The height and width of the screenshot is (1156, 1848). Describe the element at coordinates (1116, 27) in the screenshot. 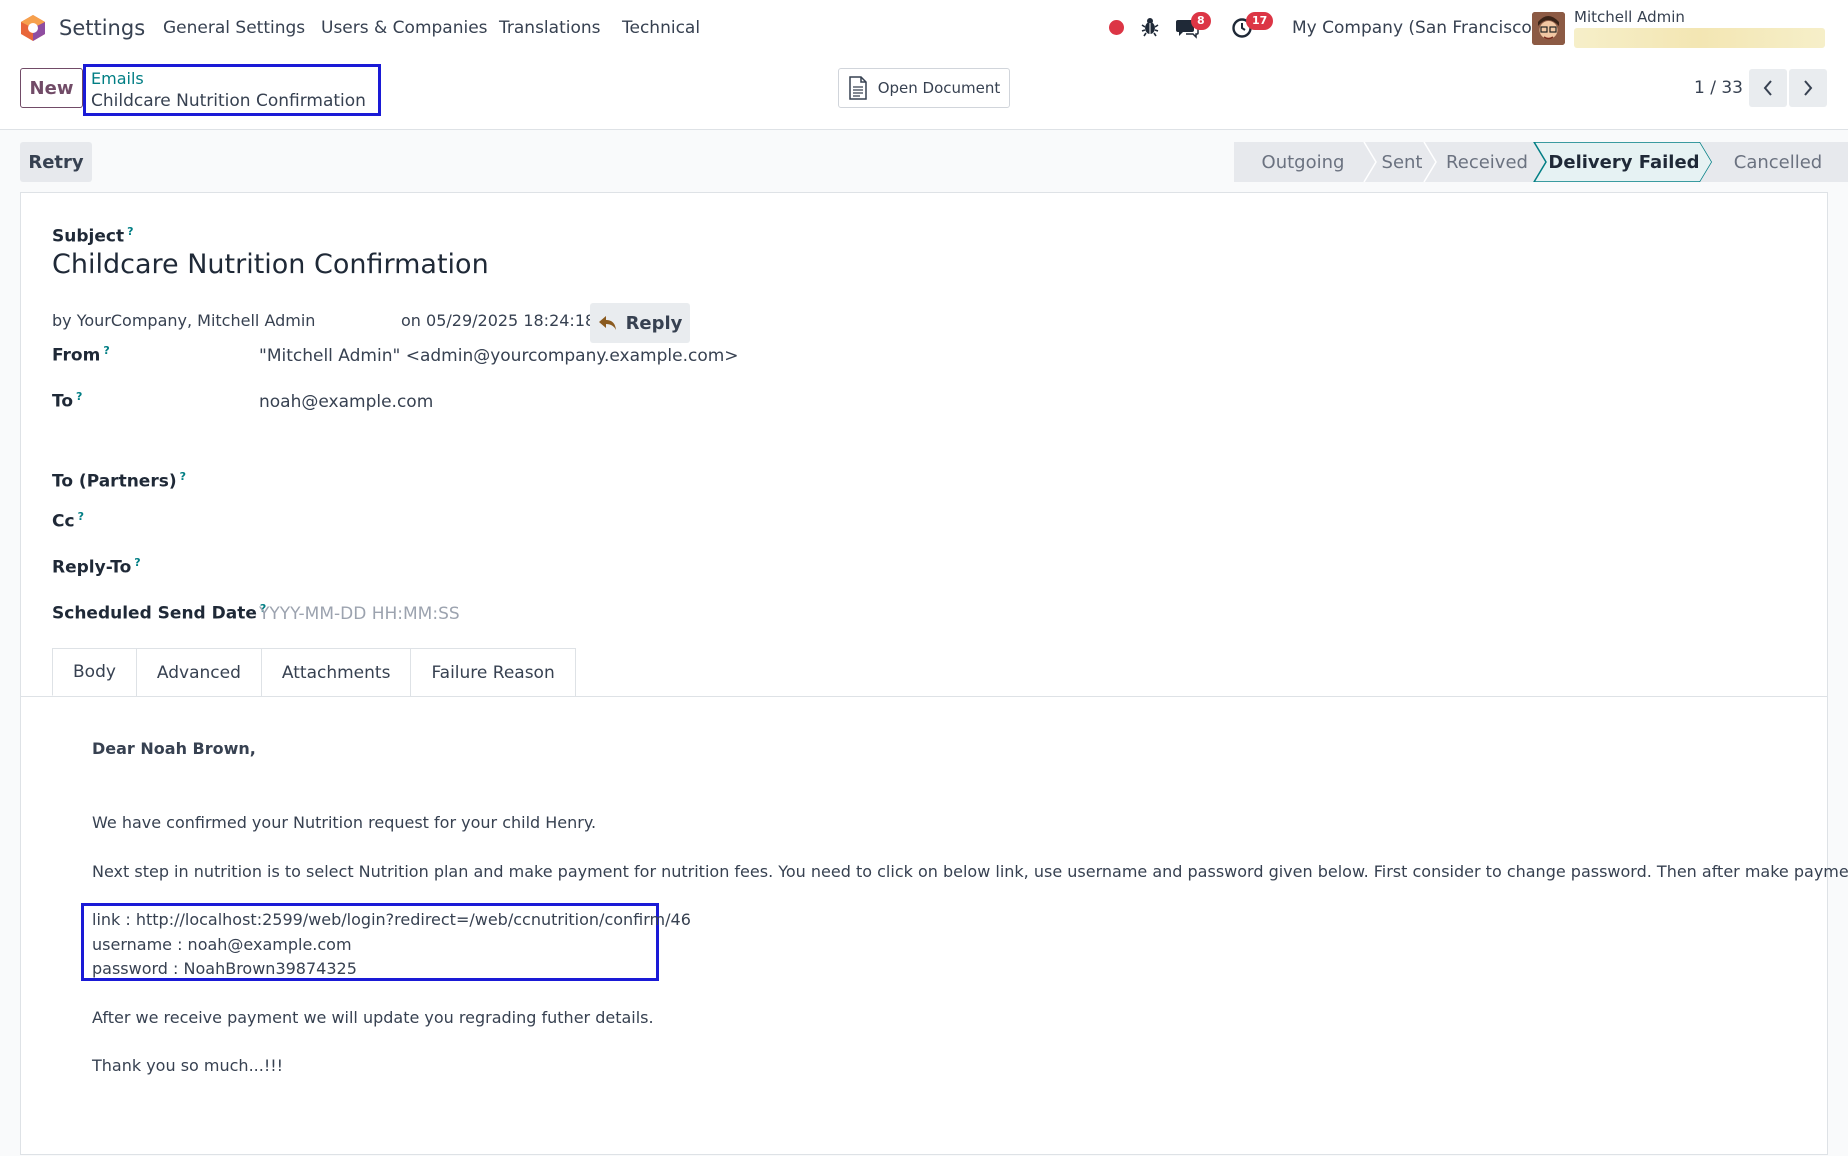

I see `recording-indicator-icon` at that location.